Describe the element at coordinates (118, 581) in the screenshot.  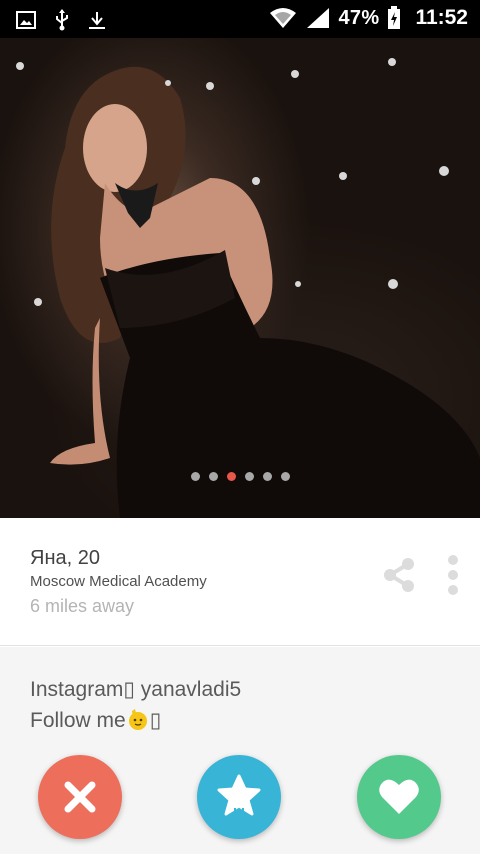
I see `profile-school: Moscow Medical Academy` at that location.